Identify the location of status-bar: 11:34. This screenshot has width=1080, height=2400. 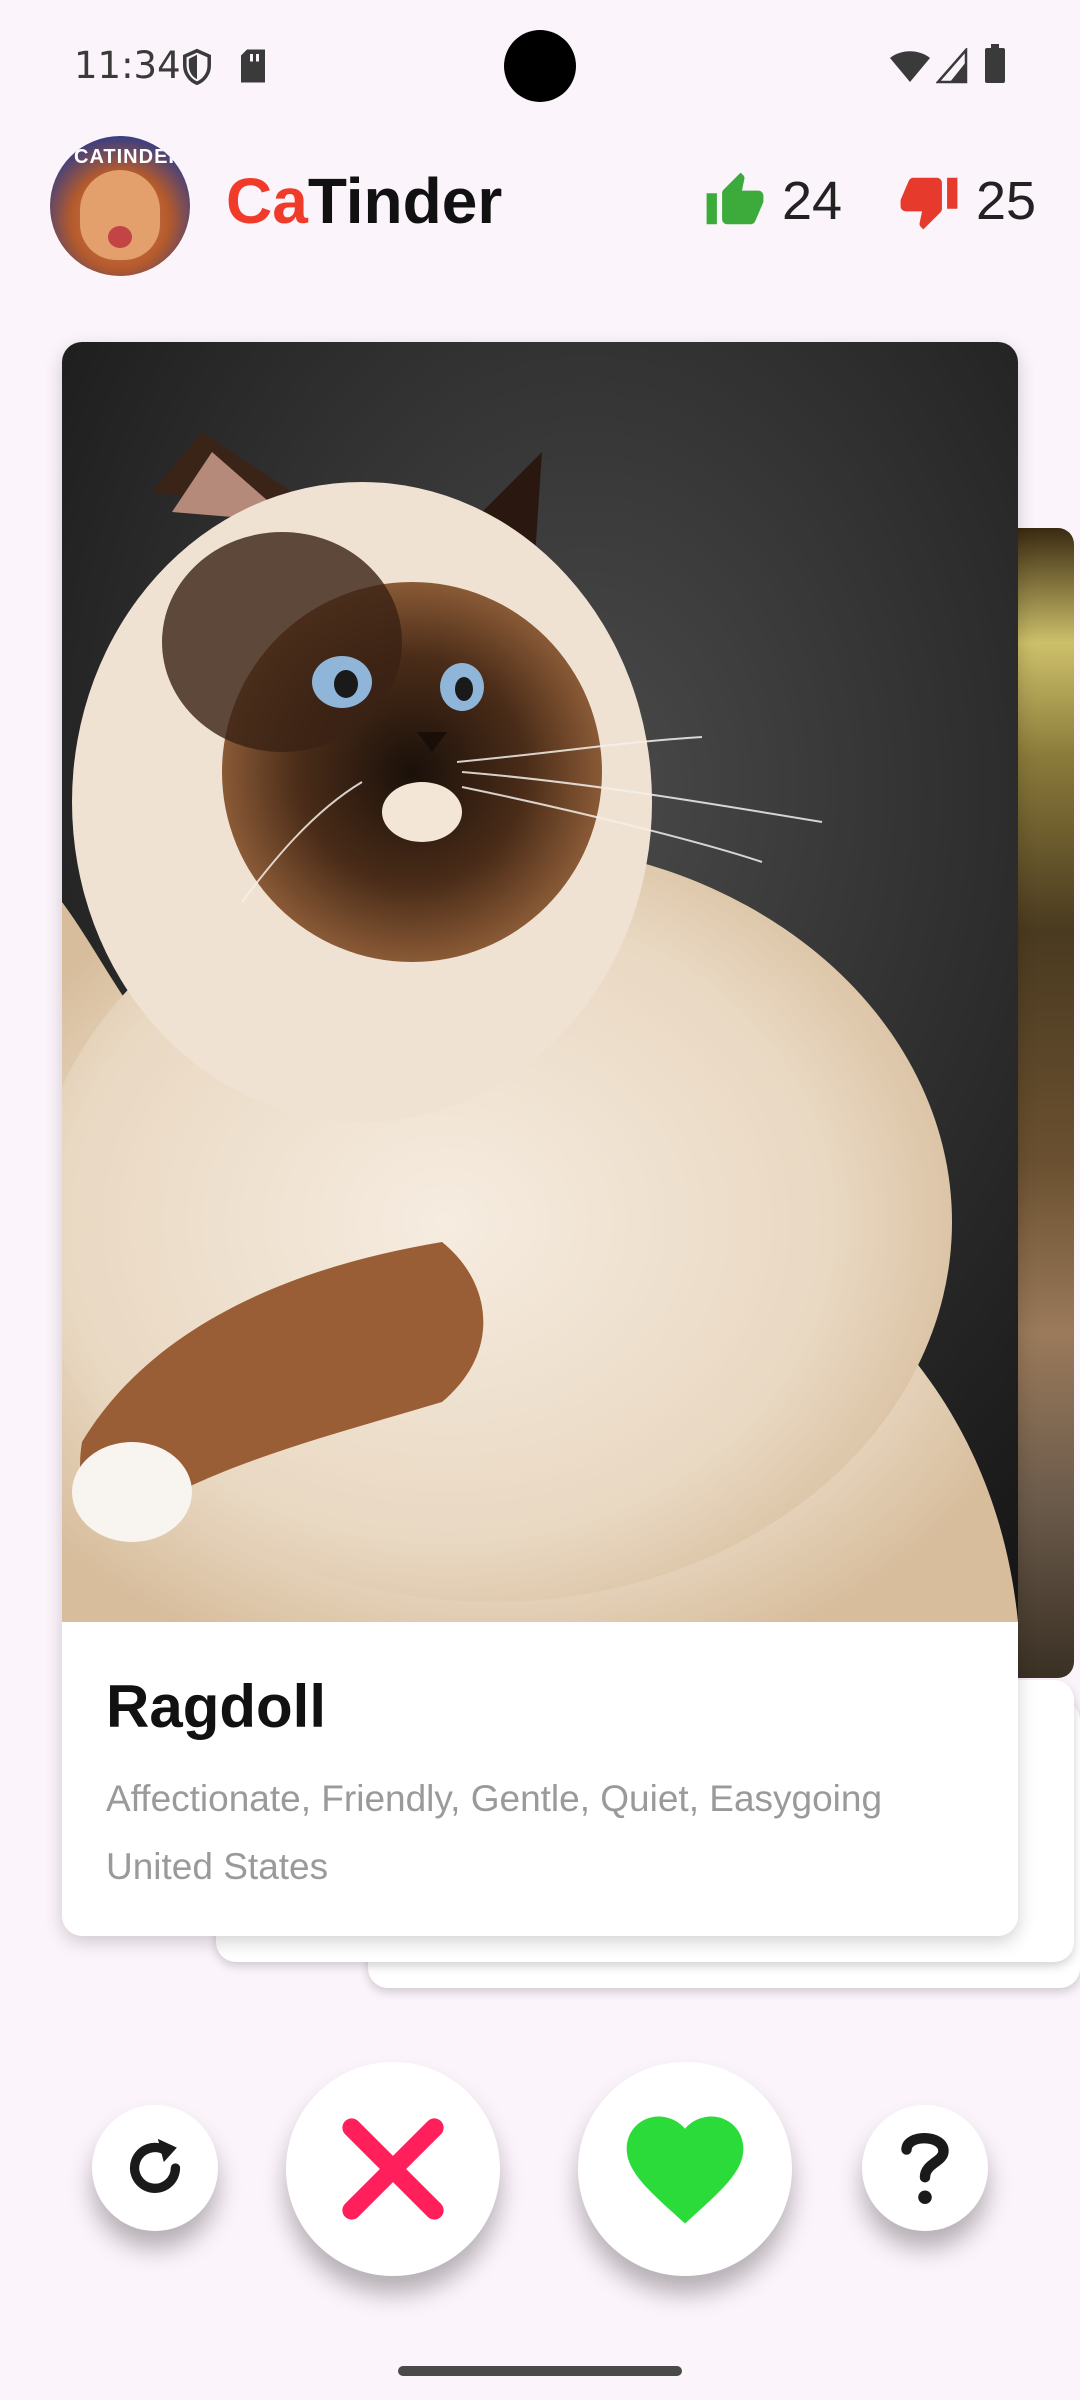
(540, 65).